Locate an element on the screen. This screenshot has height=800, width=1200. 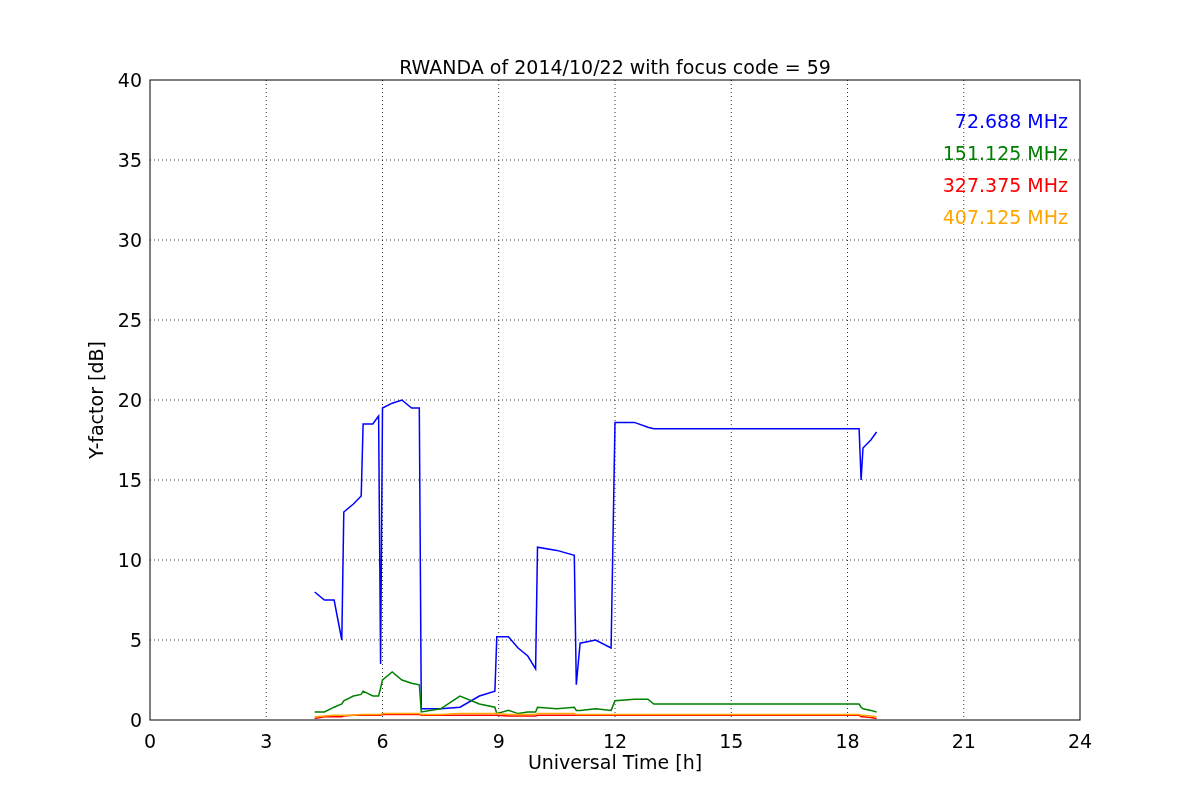
y-tick-label: 30 is located at coordinates (129, 240).